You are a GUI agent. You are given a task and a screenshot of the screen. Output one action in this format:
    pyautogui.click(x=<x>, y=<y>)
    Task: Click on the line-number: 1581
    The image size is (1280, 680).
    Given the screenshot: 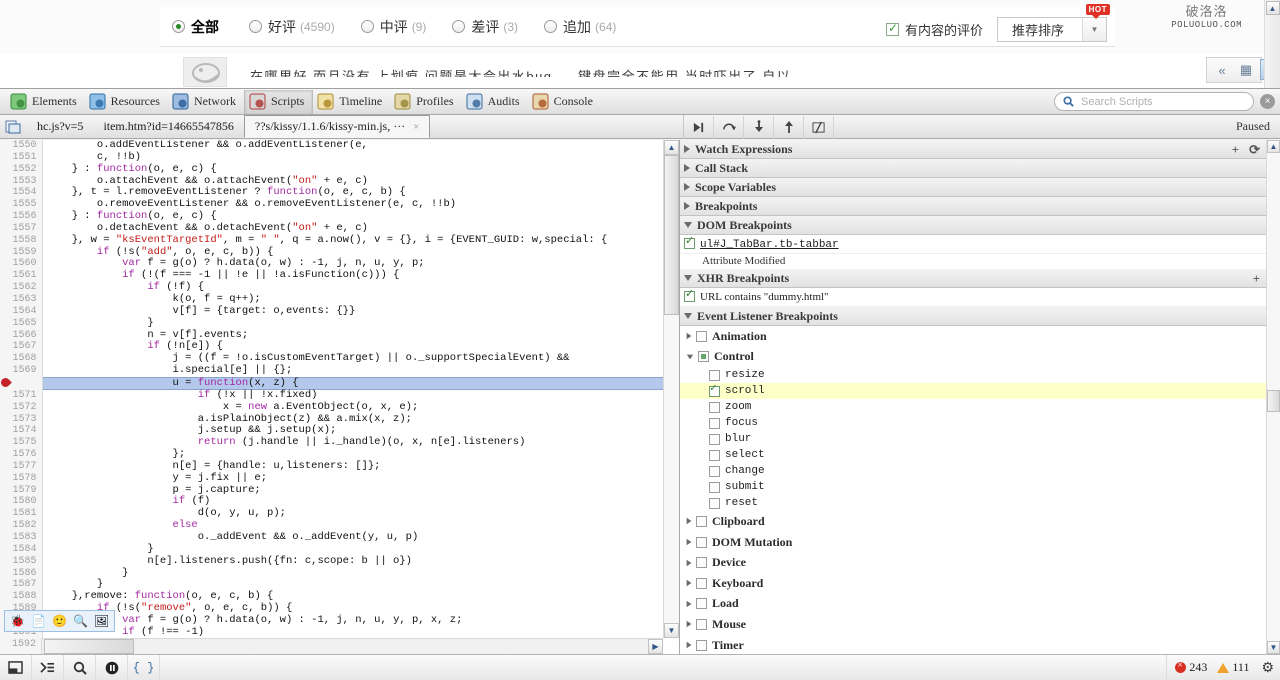 What is the action you would take?
    pyautogui.click(x=21, y=514)
    